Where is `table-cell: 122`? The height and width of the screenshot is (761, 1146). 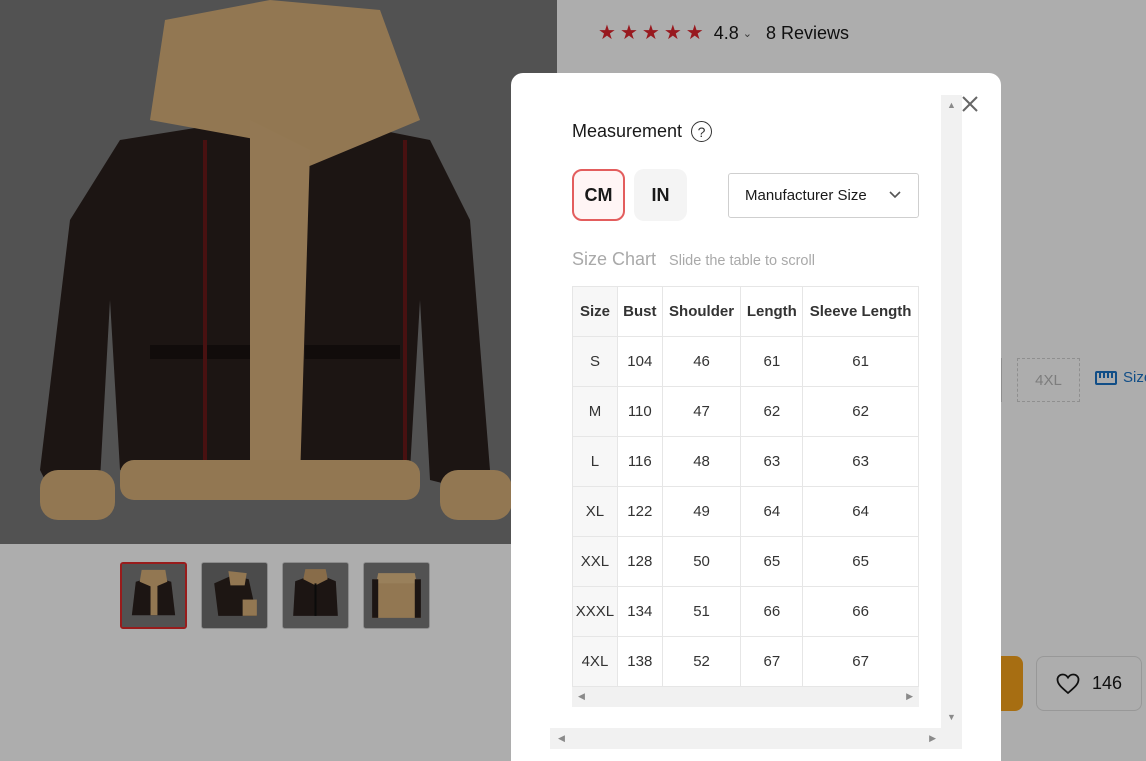 table-cell: 122 is located at coordinates (639, 511).